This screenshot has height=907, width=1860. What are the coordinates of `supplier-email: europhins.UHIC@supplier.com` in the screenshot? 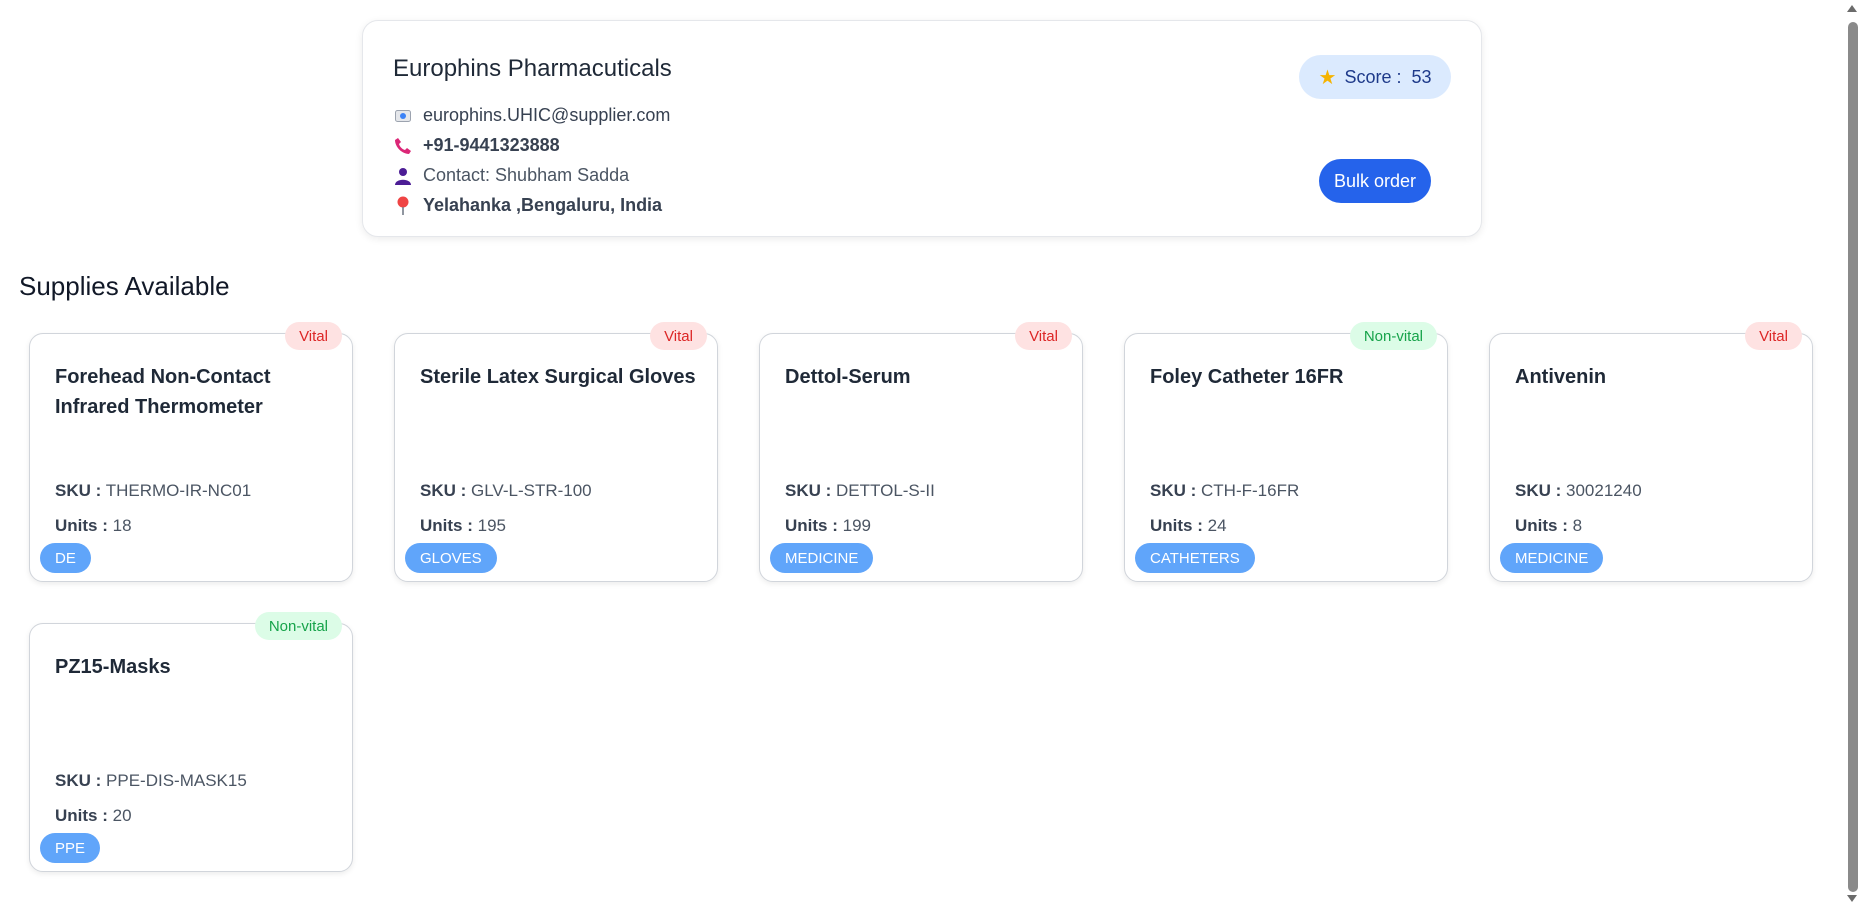 It's located at (547, 115).